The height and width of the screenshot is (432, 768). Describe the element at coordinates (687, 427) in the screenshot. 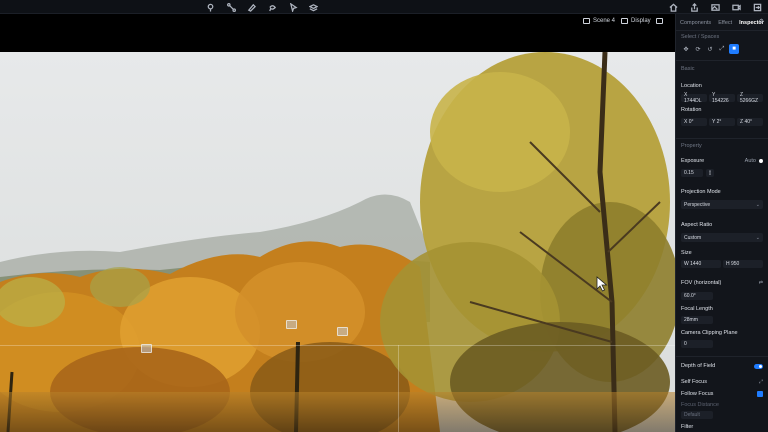

I see `filter-label: Filter` at that location.